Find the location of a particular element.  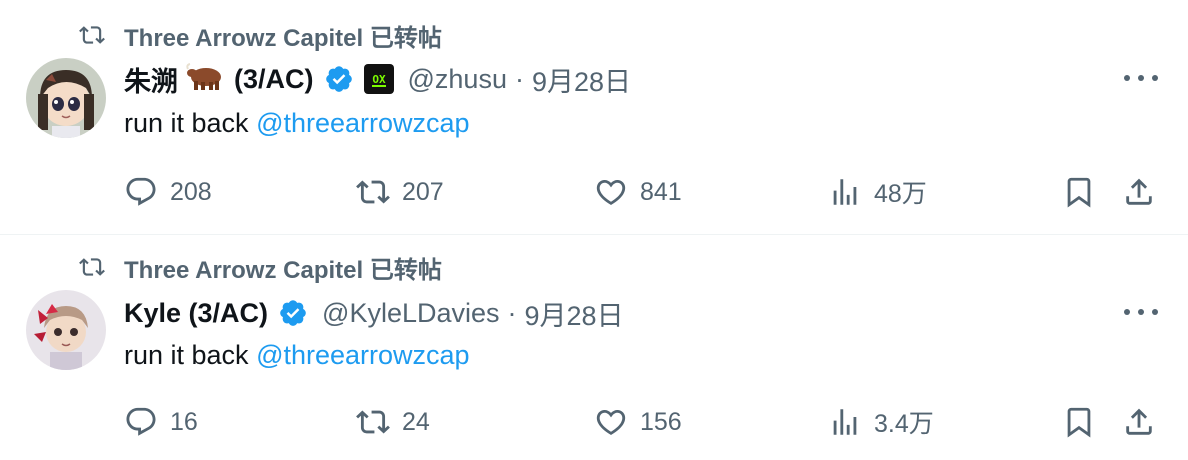

share-button is located at coordinates (1139, 422).